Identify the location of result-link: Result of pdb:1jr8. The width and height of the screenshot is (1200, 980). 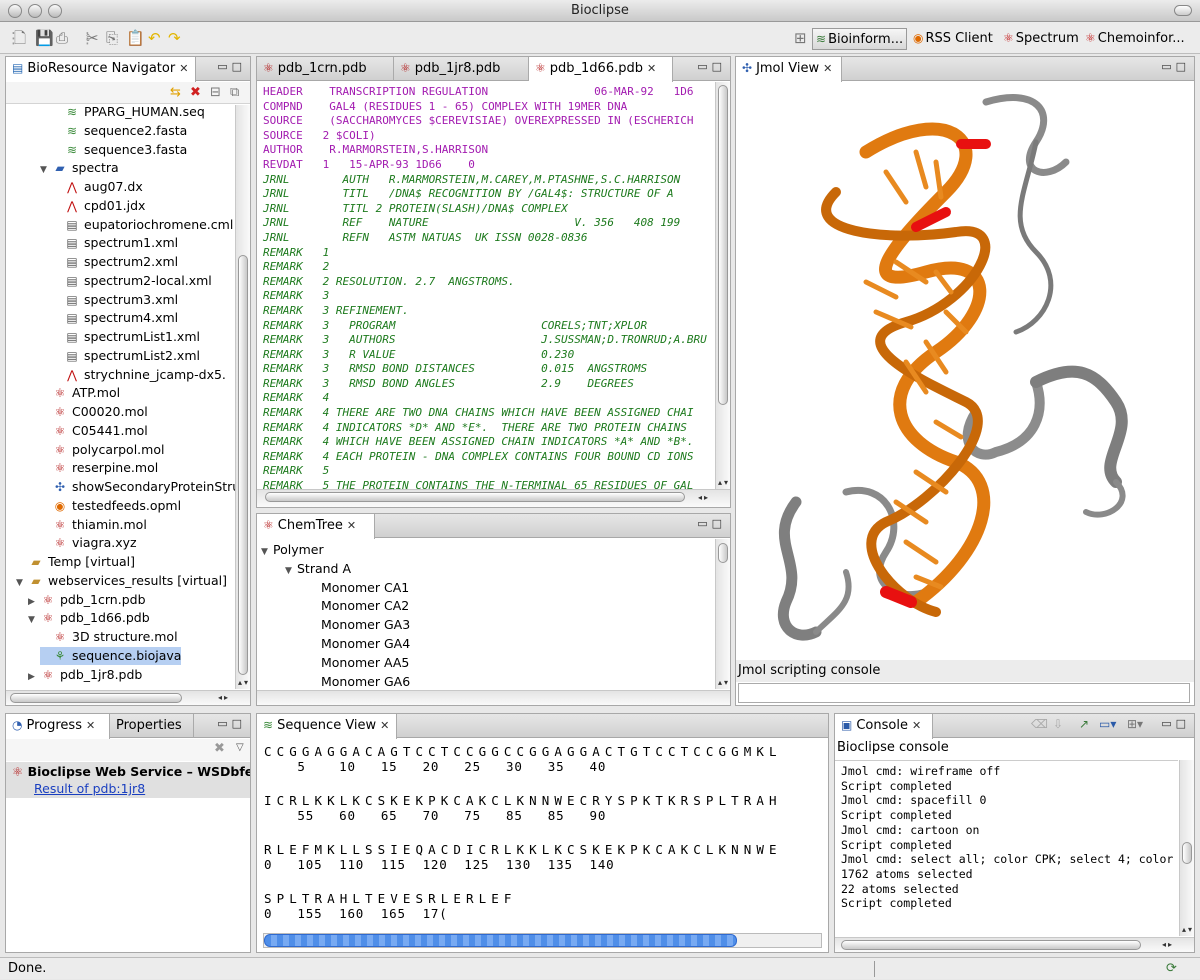
(89, 788).